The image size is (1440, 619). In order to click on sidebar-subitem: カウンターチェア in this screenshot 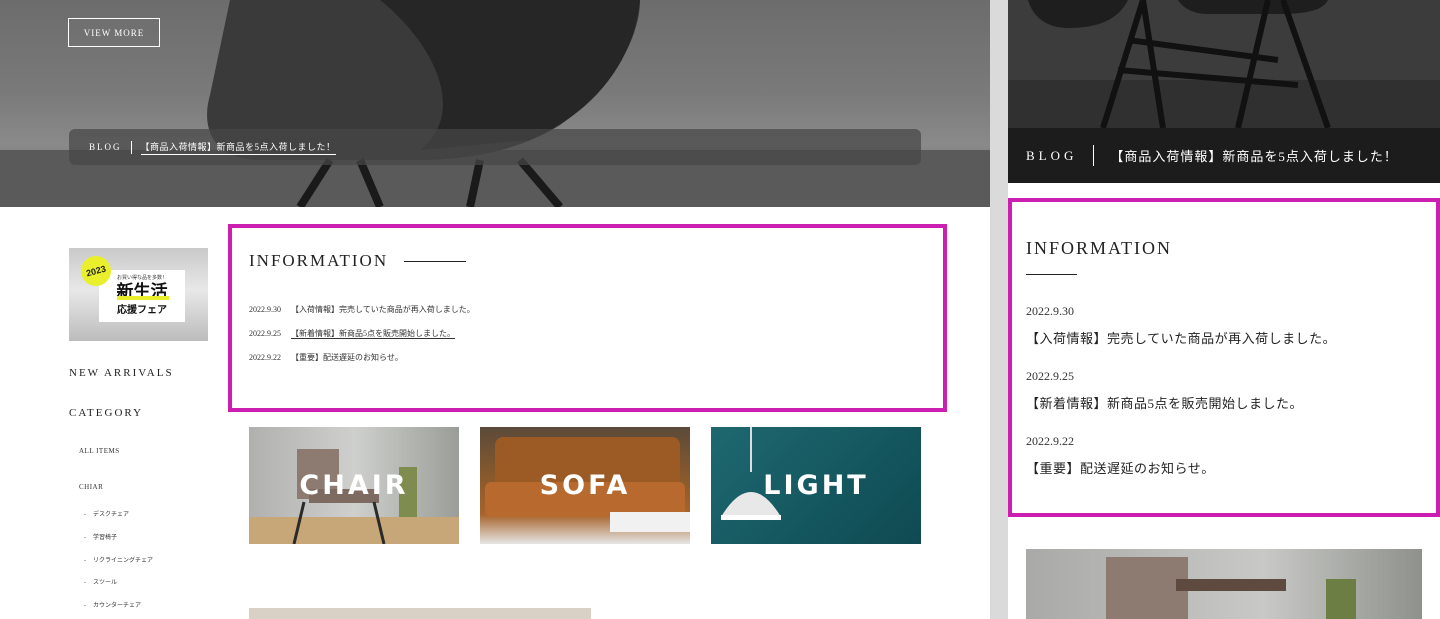, I will do `click(112, 604)`.